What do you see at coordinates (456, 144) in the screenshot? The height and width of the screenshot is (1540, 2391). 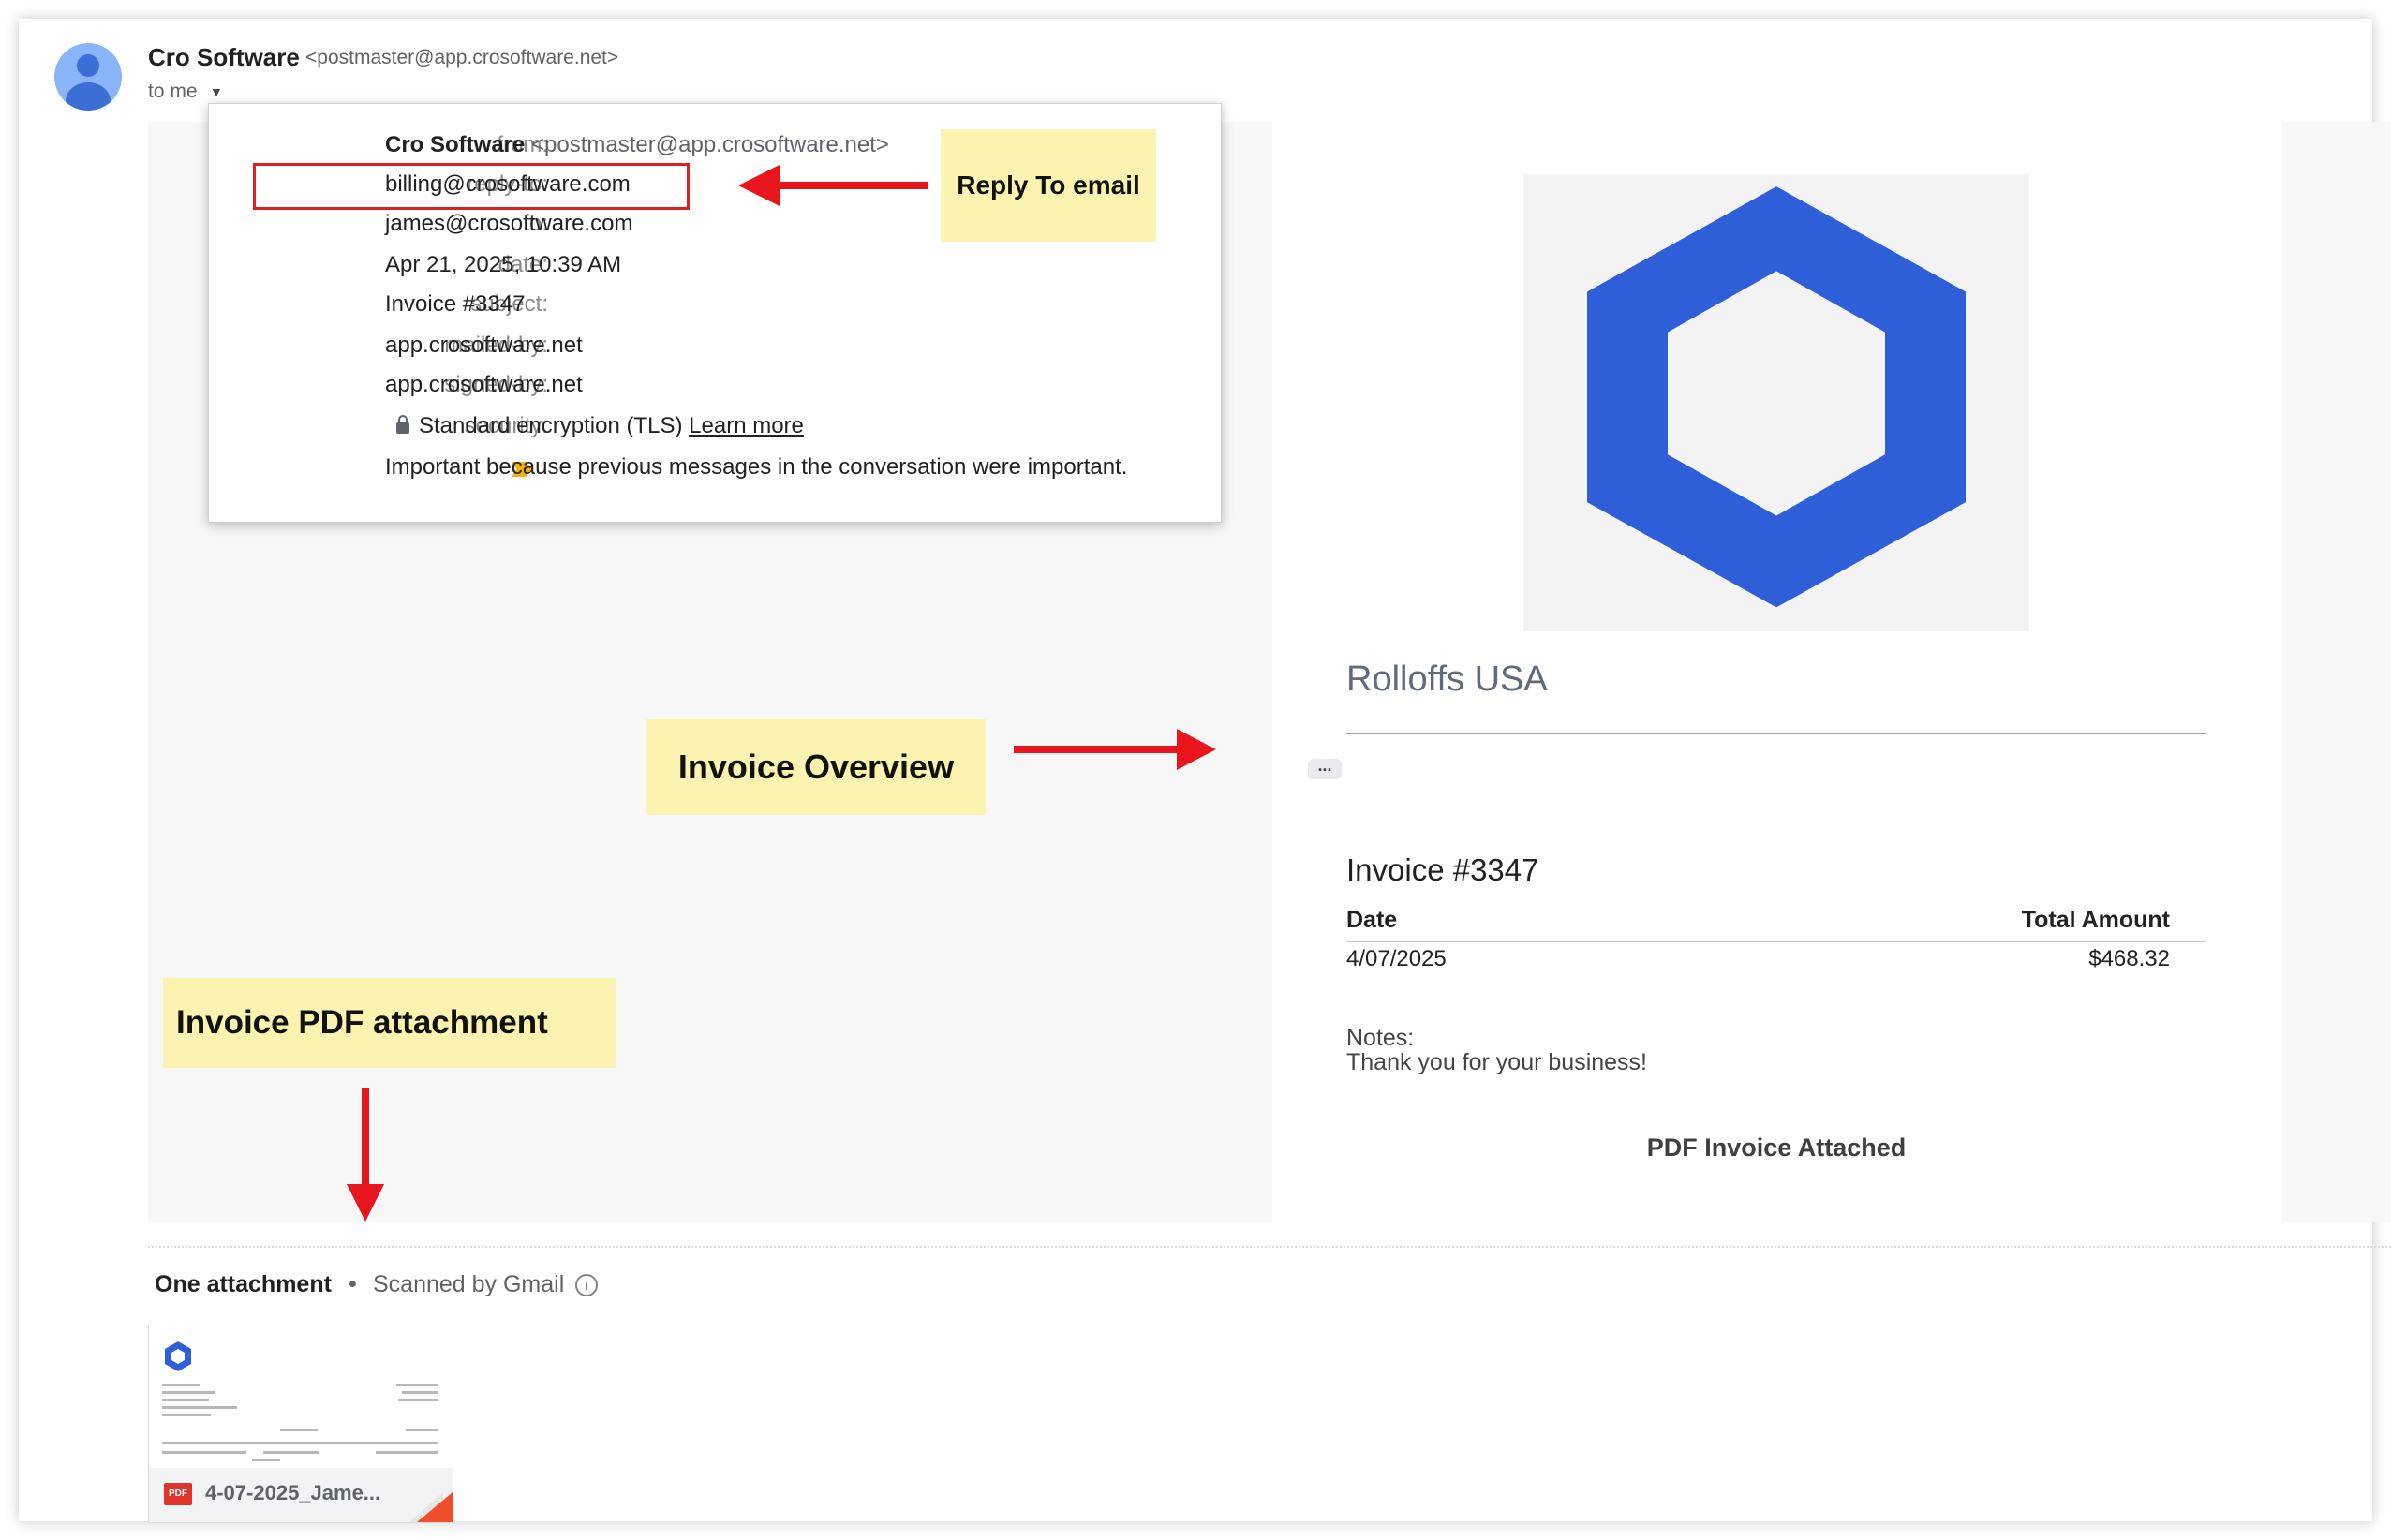 I see `from-name: Cro Software` at bounding box center [456, 144].